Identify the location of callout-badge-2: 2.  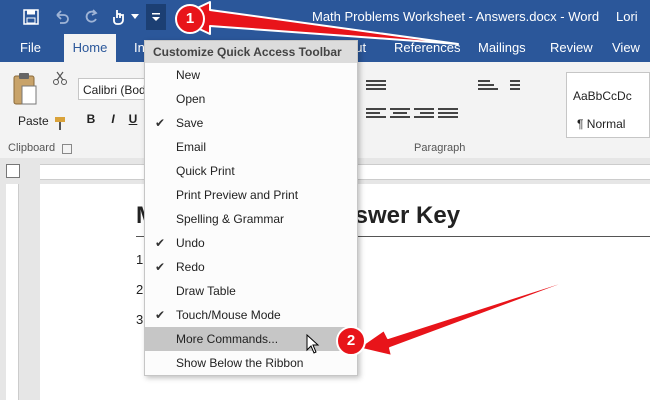
(351, 341).